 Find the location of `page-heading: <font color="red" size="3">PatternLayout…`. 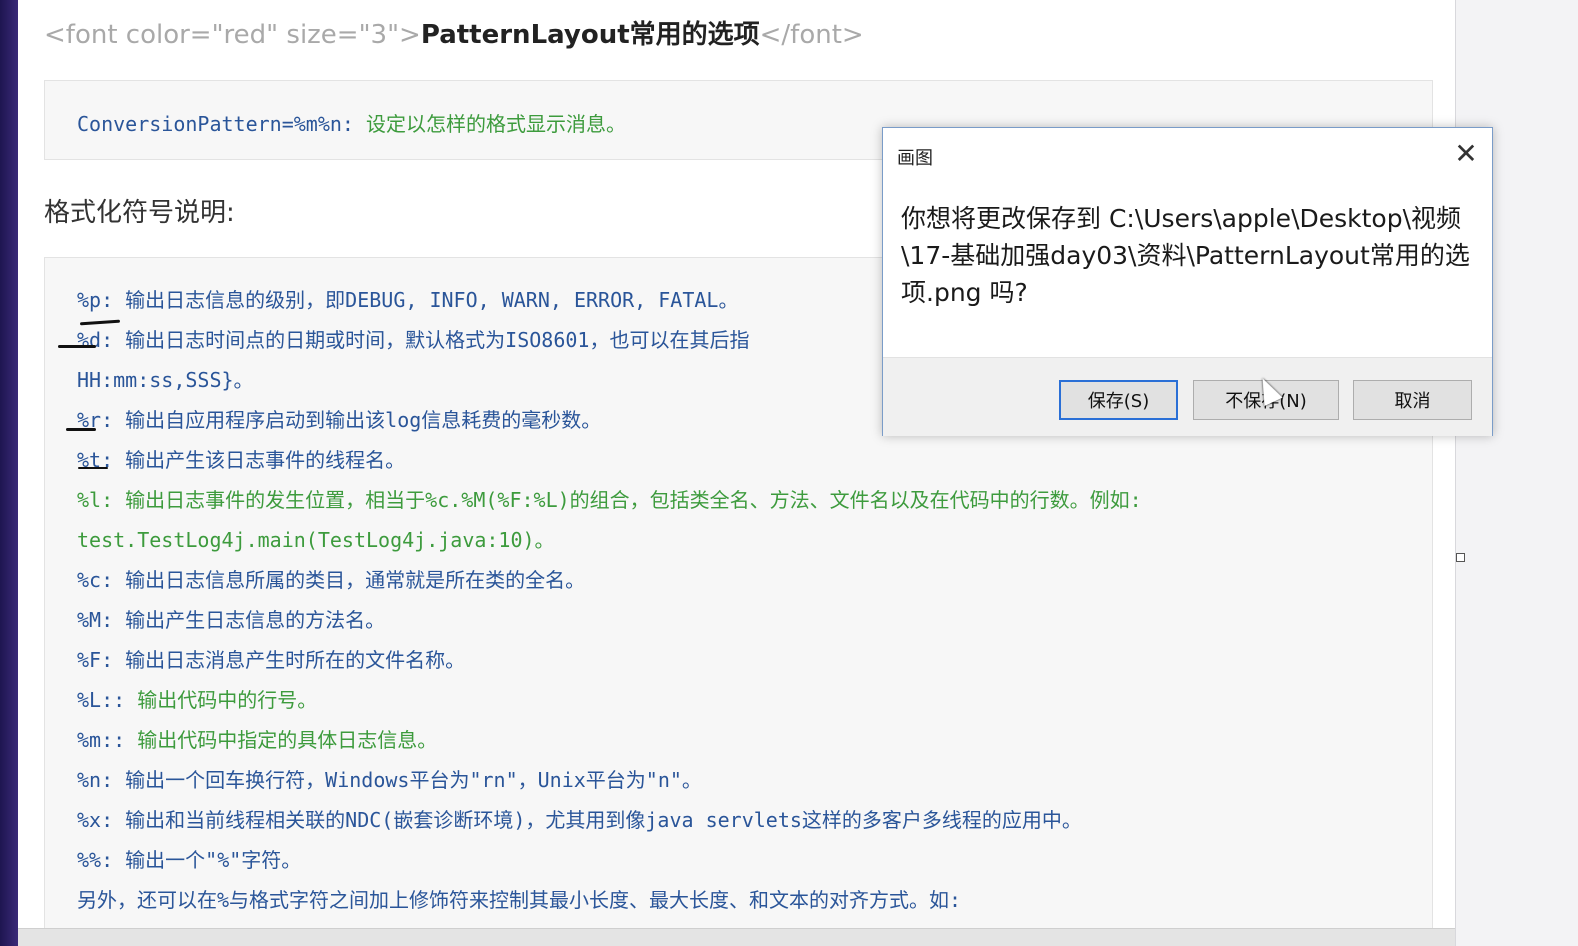

page-heading: <font color="red" size="3">PatternLayout… is located at coordinates (454, 32).